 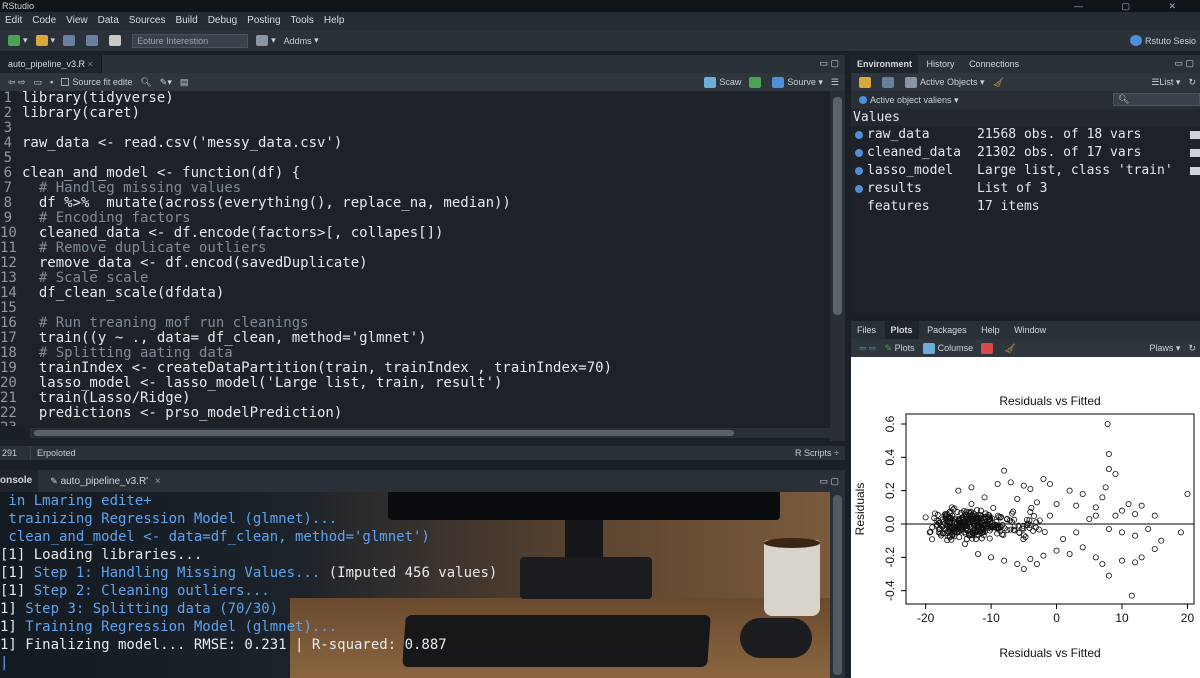 I want to click on menu-item-sources: Sources, so click(x=147, y=21).